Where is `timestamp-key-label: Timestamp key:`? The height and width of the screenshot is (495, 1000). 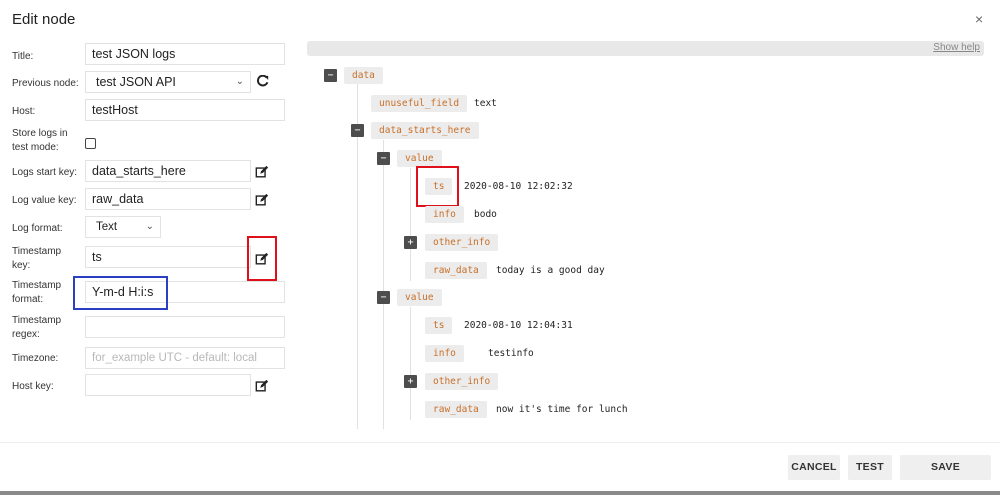
timestamp-key-label: Timestamp key: is located at coordinates (37, 258).